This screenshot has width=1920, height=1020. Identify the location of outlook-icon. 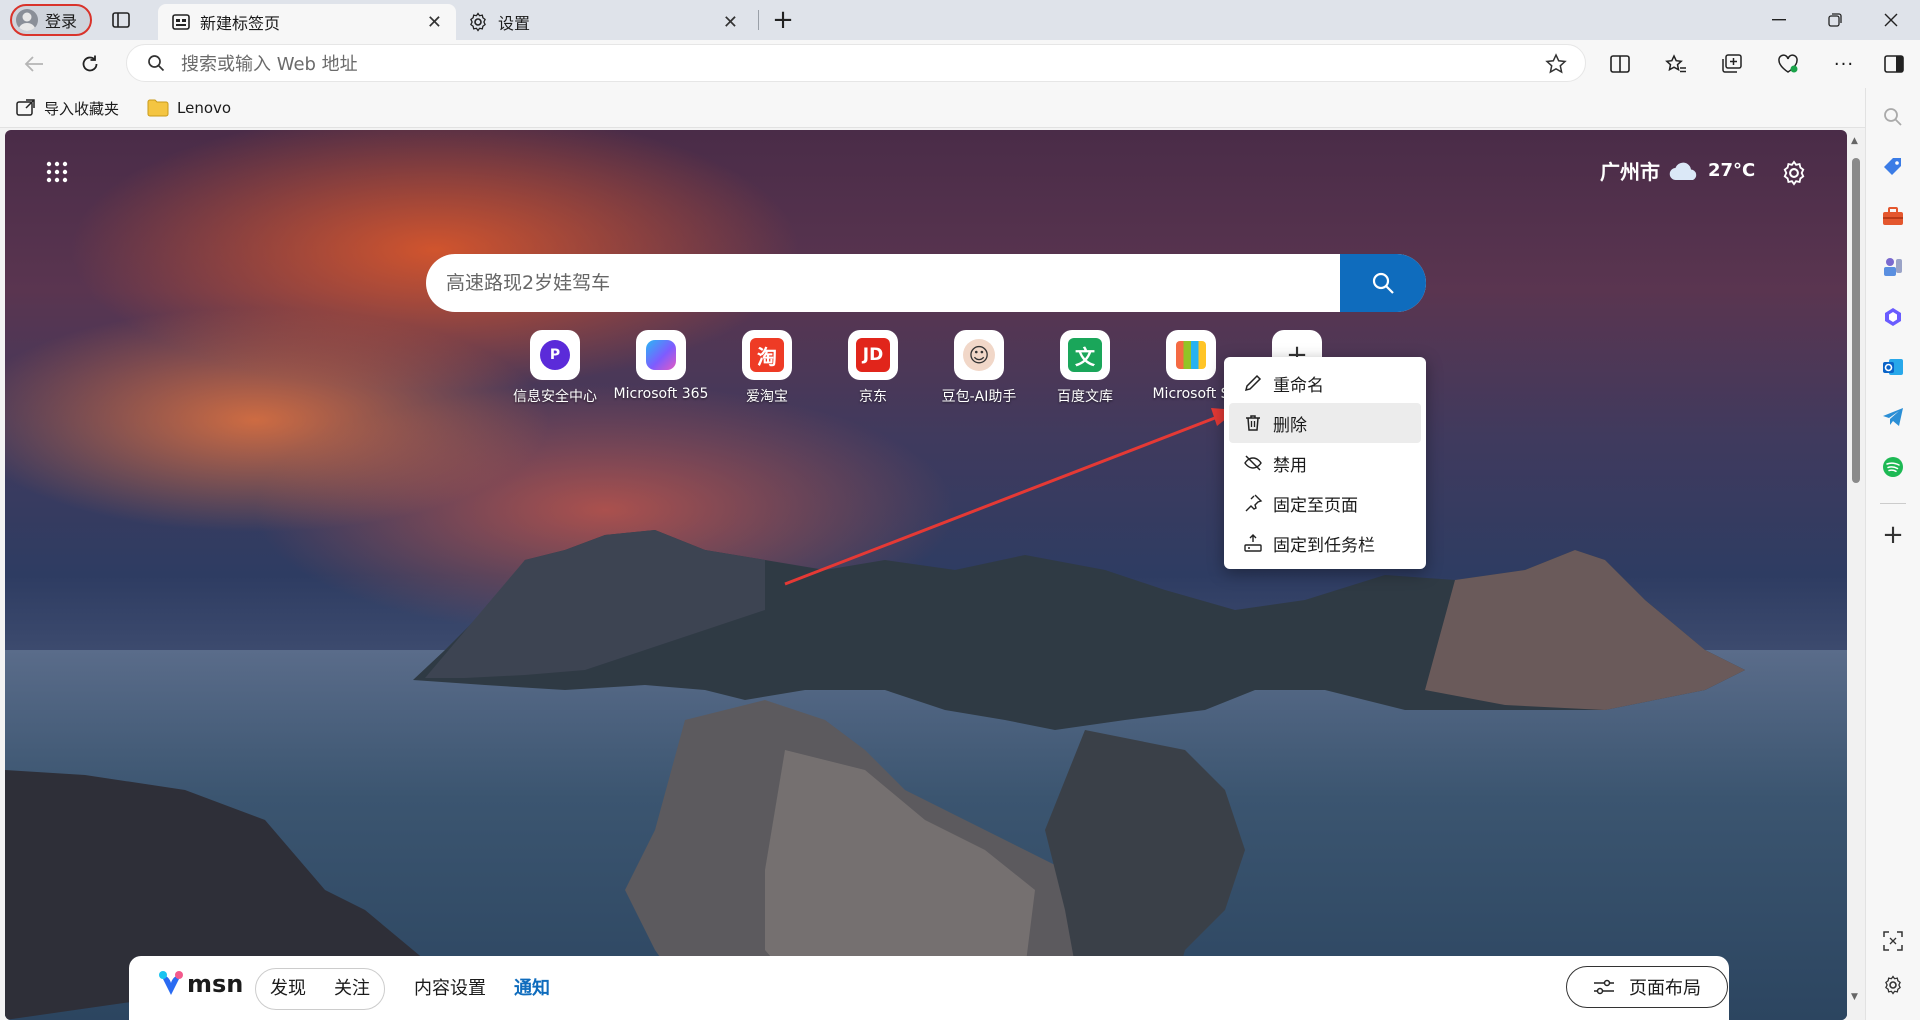
(1893, 367).